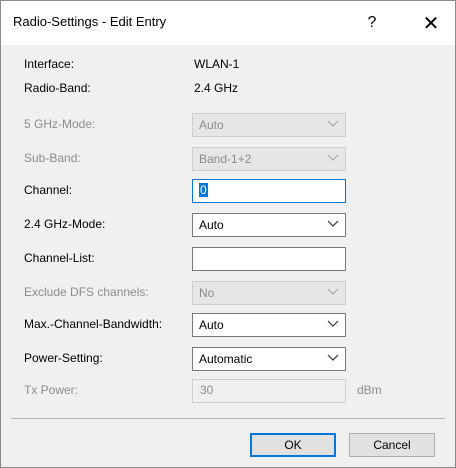 The height and width of the screenshot is (468, 456). What do you see at coordinates (57, 88) in the screenshot?
I see `radio-band-label: Radio-Band:` at bounding box center [57, 88].